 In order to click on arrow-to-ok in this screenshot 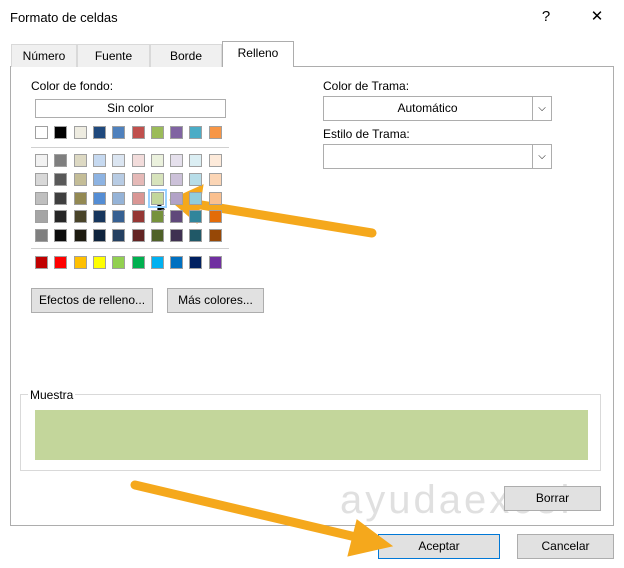, I will do `click(247, 511)`.